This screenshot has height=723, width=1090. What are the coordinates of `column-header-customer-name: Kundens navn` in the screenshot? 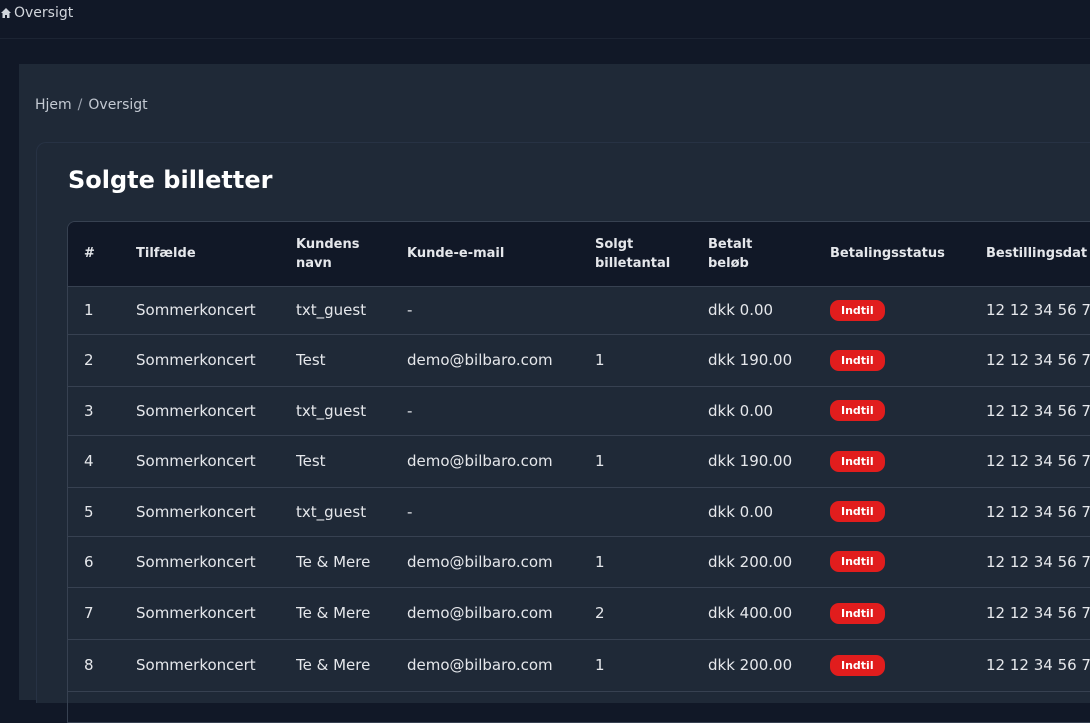 It's located at (351, 254).